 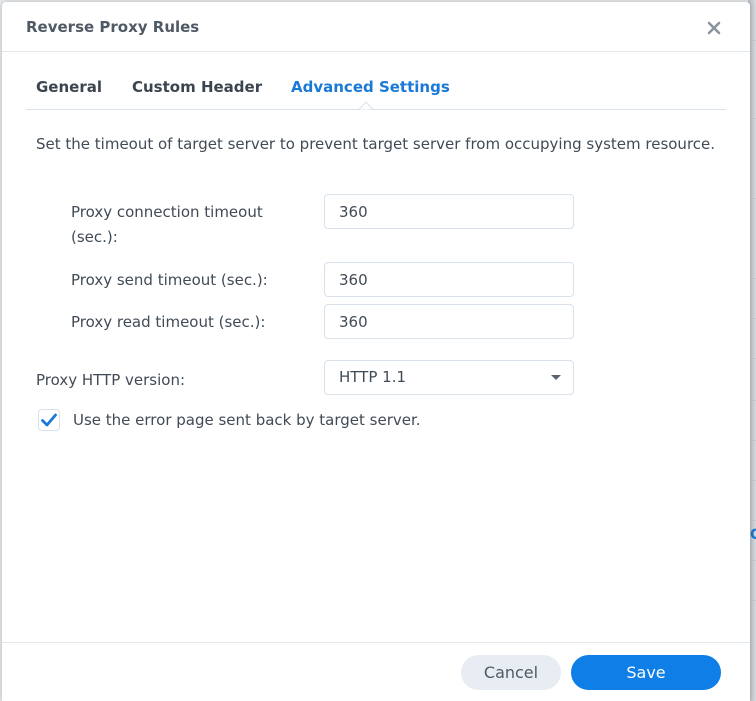 What do you see at coordinates (646, 672) in the screenshot?
I see `save-button: Save` at bounding box center [646, 672].